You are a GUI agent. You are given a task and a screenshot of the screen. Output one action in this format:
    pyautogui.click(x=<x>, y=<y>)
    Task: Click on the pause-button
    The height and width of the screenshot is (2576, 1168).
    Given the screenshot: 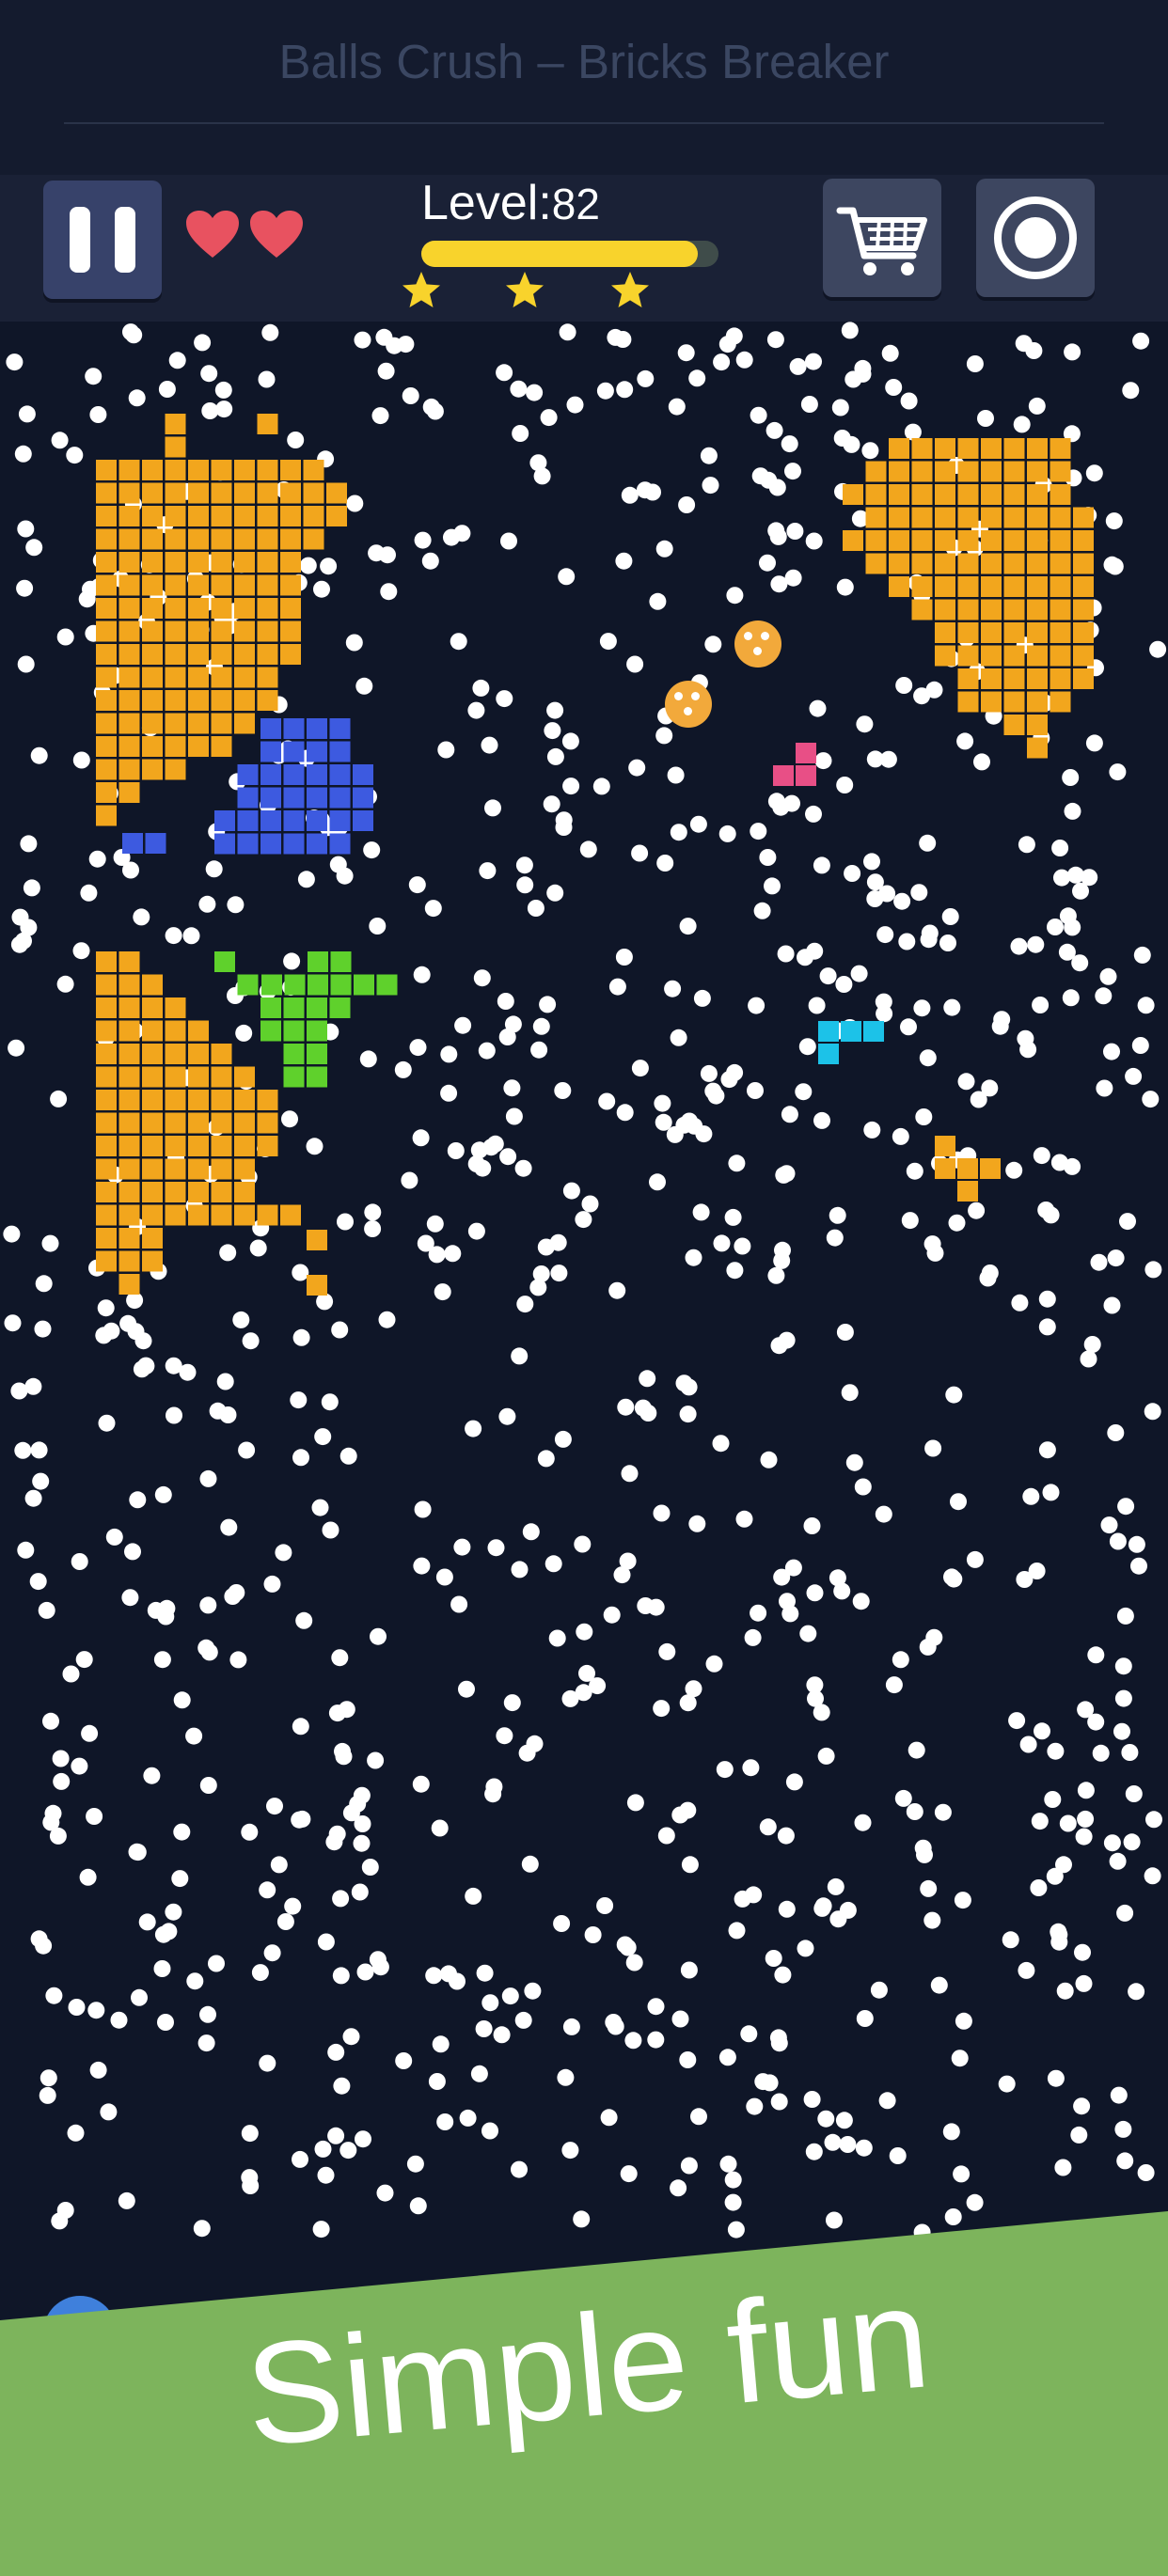 What is the action you would take?
    pyautogui.click(x=102, y=240)
    